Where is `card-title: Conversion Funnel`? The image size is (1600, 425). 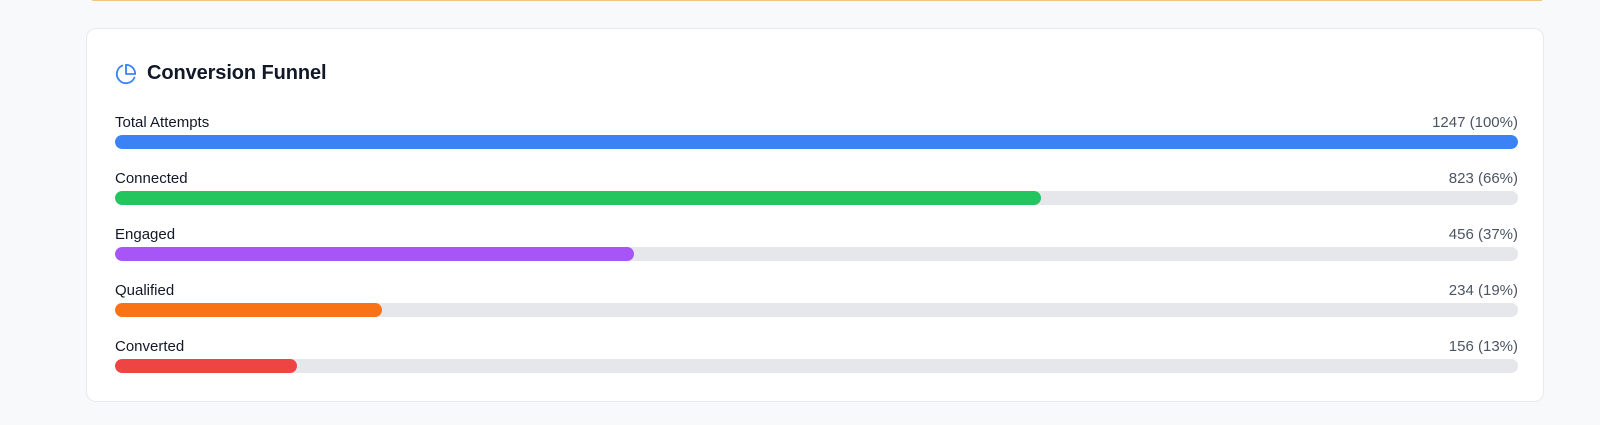
card-title: Conversion Funnel is located at coordinates (237, 73).